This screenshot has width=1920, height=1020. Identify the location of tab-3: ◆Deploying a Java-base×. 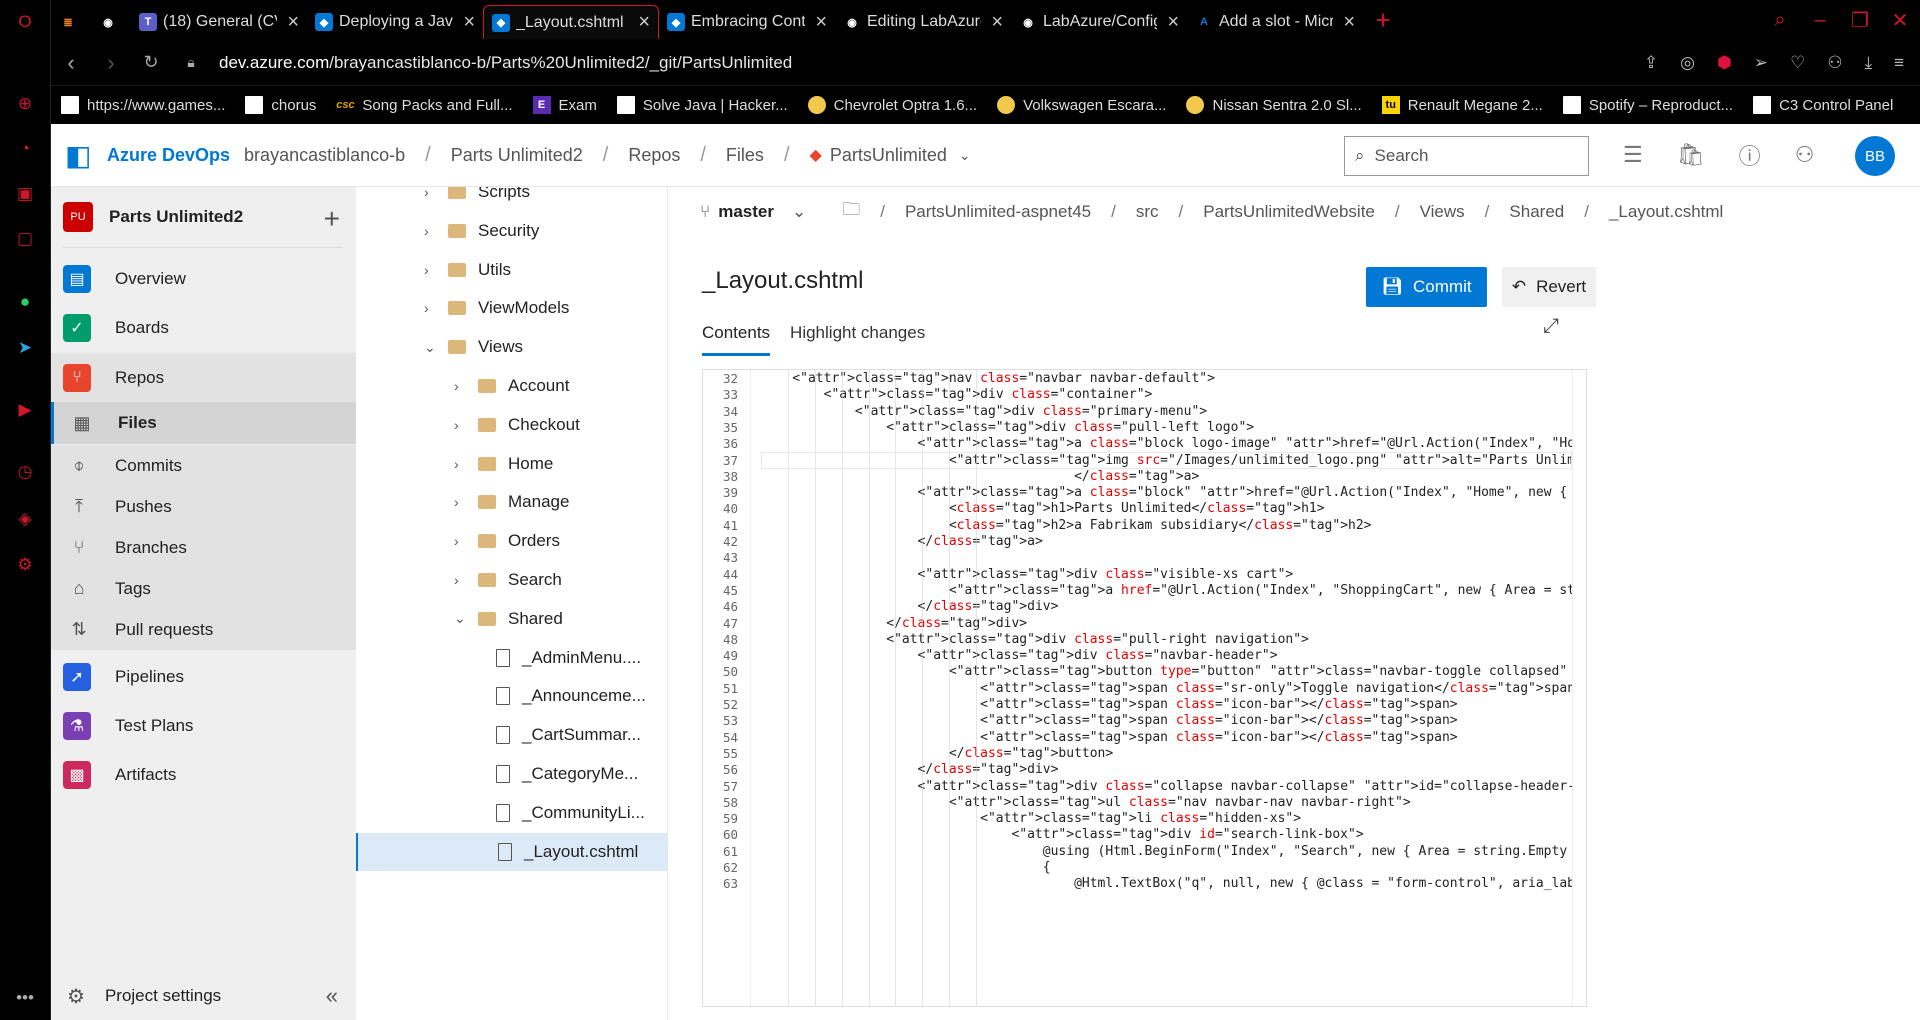
(395, 22).